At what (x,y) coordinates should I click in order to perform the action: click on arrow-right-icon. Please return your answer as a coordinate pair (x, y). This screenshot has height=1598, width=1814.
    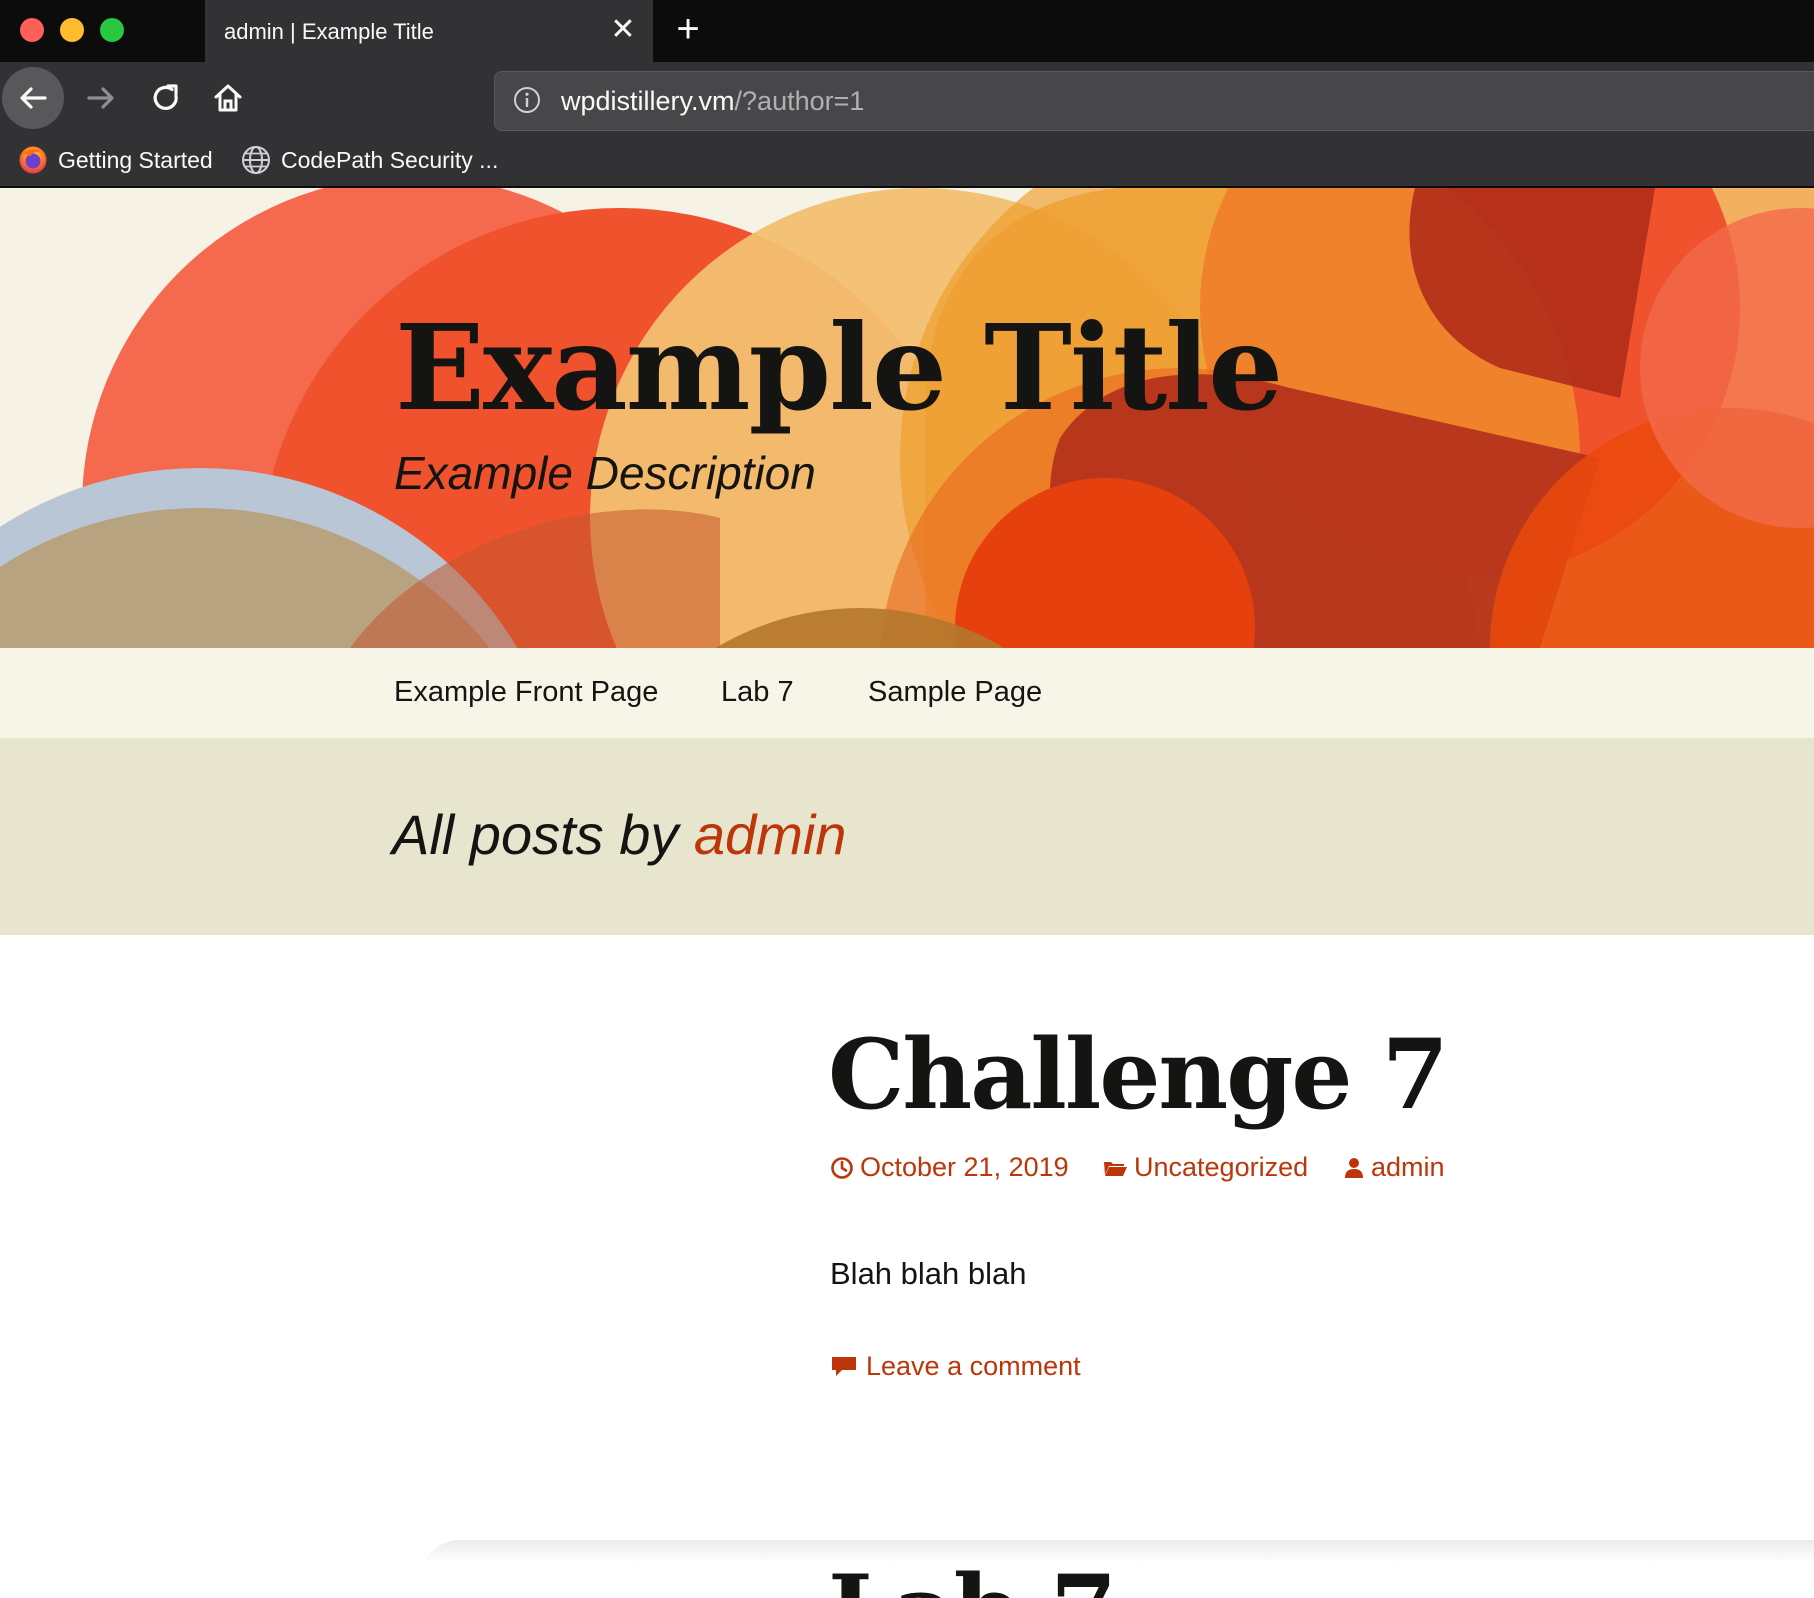
    Looking at the image, I should click on (100, 98).